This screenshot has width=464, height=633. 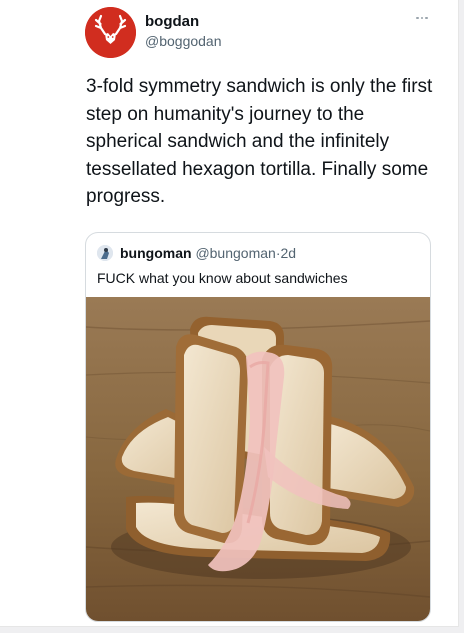 I want to click on deer-antlers-icon, so click(x=110, y=32).